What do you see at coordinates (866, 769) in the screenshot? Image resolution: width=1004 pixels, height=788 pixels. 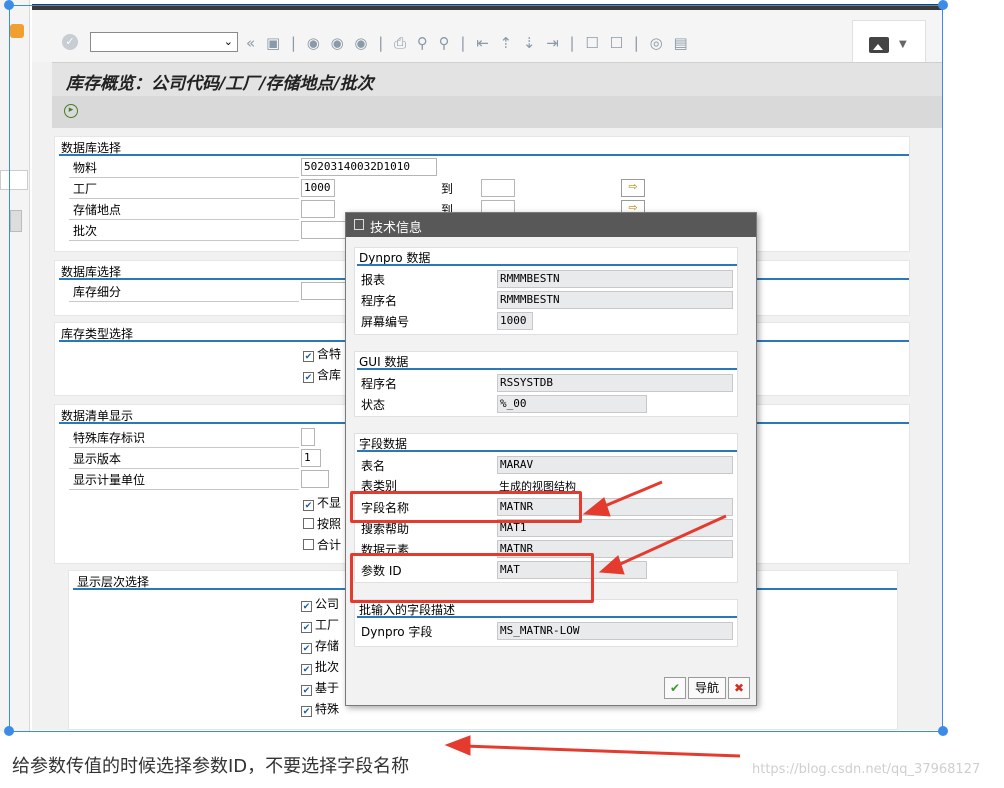 I see `watermark-text: https://blog.csdn.net/qq_37968127` at bounding box center [866, 769].